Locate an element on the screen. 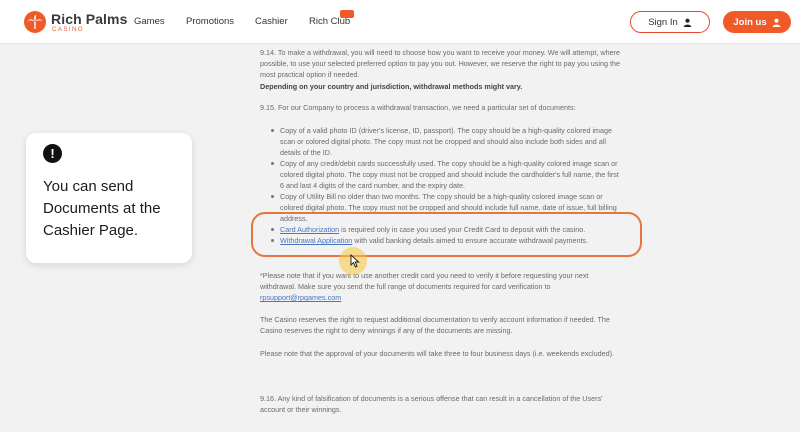 The image size is (800, 432). palm-logo-icon is located at coordinates (35, 22).